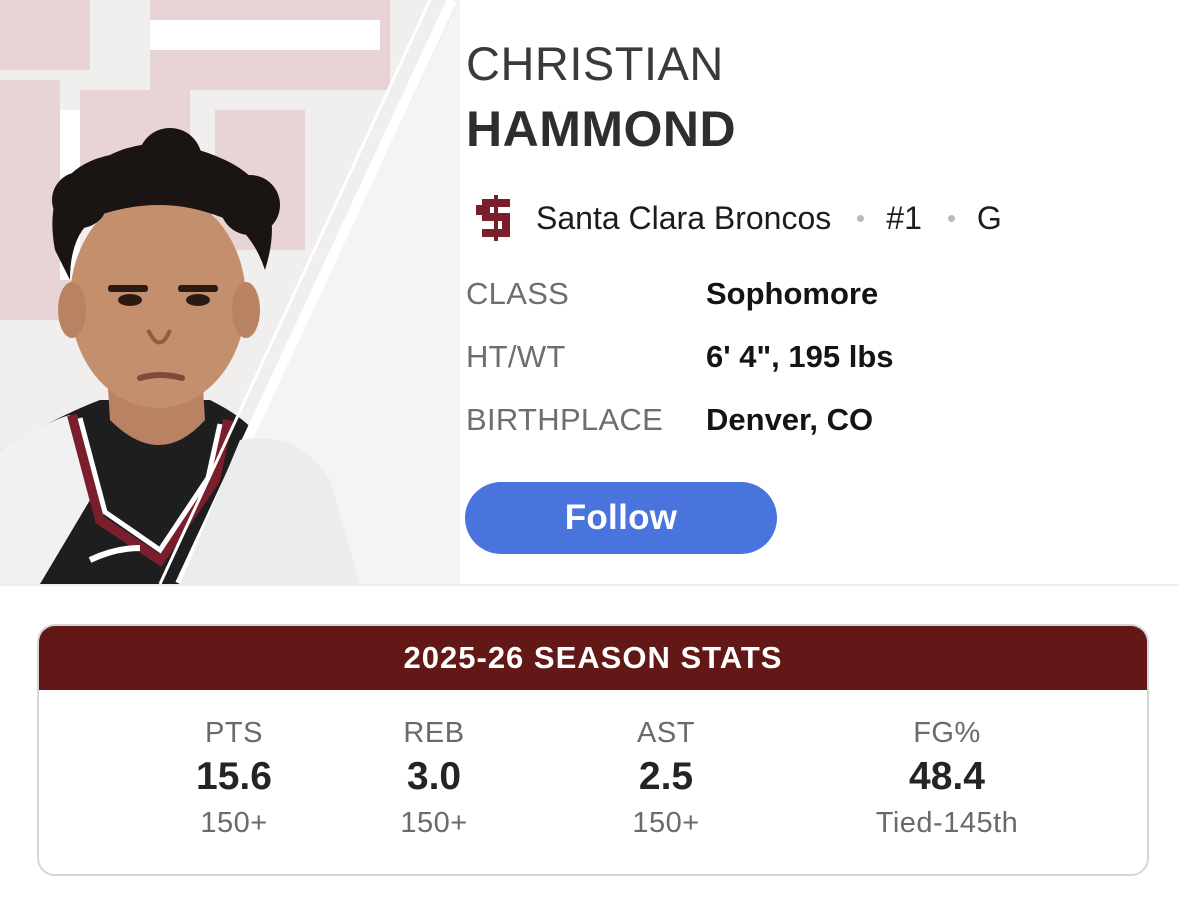 The image size is (1179, 906). Describe the element at coordinates (593, 658) in the screenshot. I see `season-stats-title: 2025-26 SEASON STATS` at that location.